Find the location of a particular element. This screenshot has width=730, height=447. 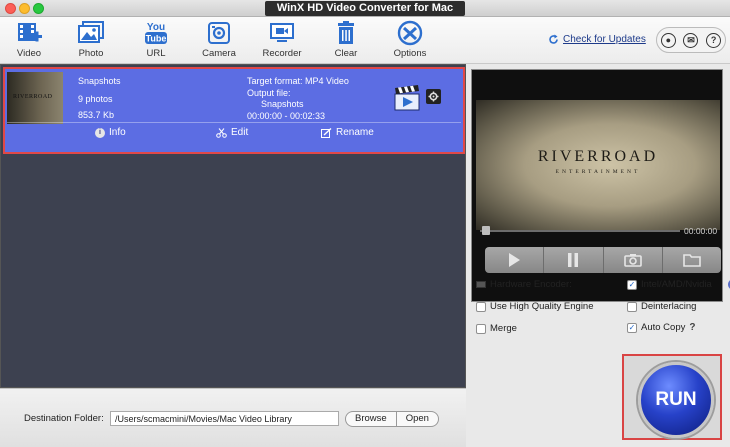

item-name: Snapshots is located at coordinates (99, 81).